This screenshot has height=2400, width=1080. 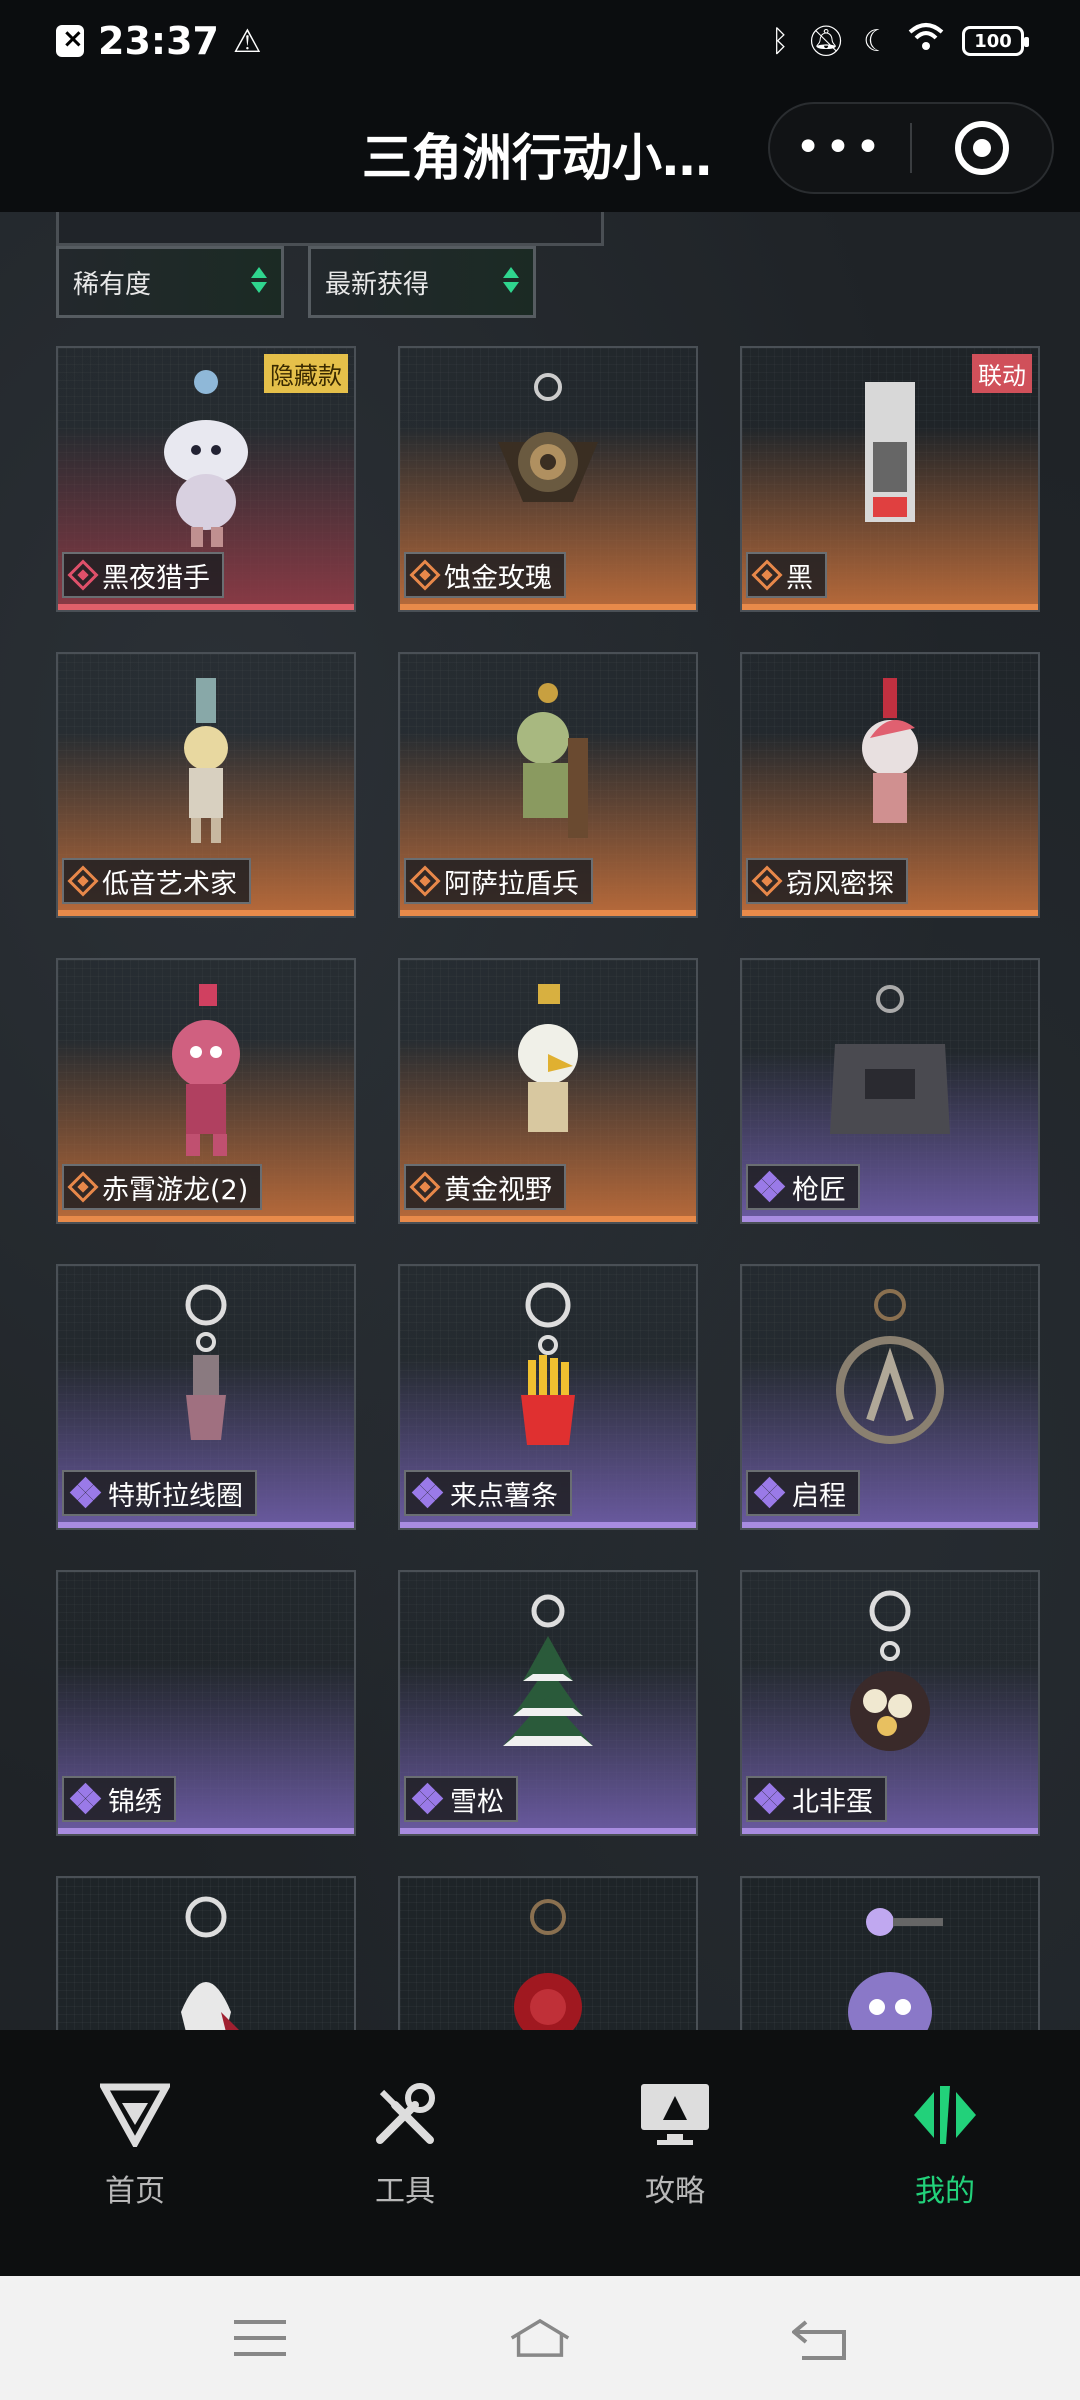 I want to click on home-button, so click(x=540, y=2338).